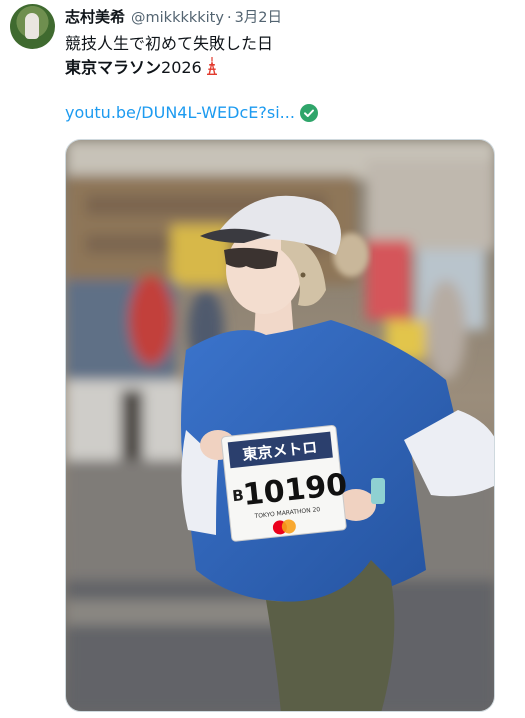 The height and width of the screenshot is (718, 525). I want to click on tweet-text-line-1: 競技人生で初めて失敗した日, so click(169, 43).